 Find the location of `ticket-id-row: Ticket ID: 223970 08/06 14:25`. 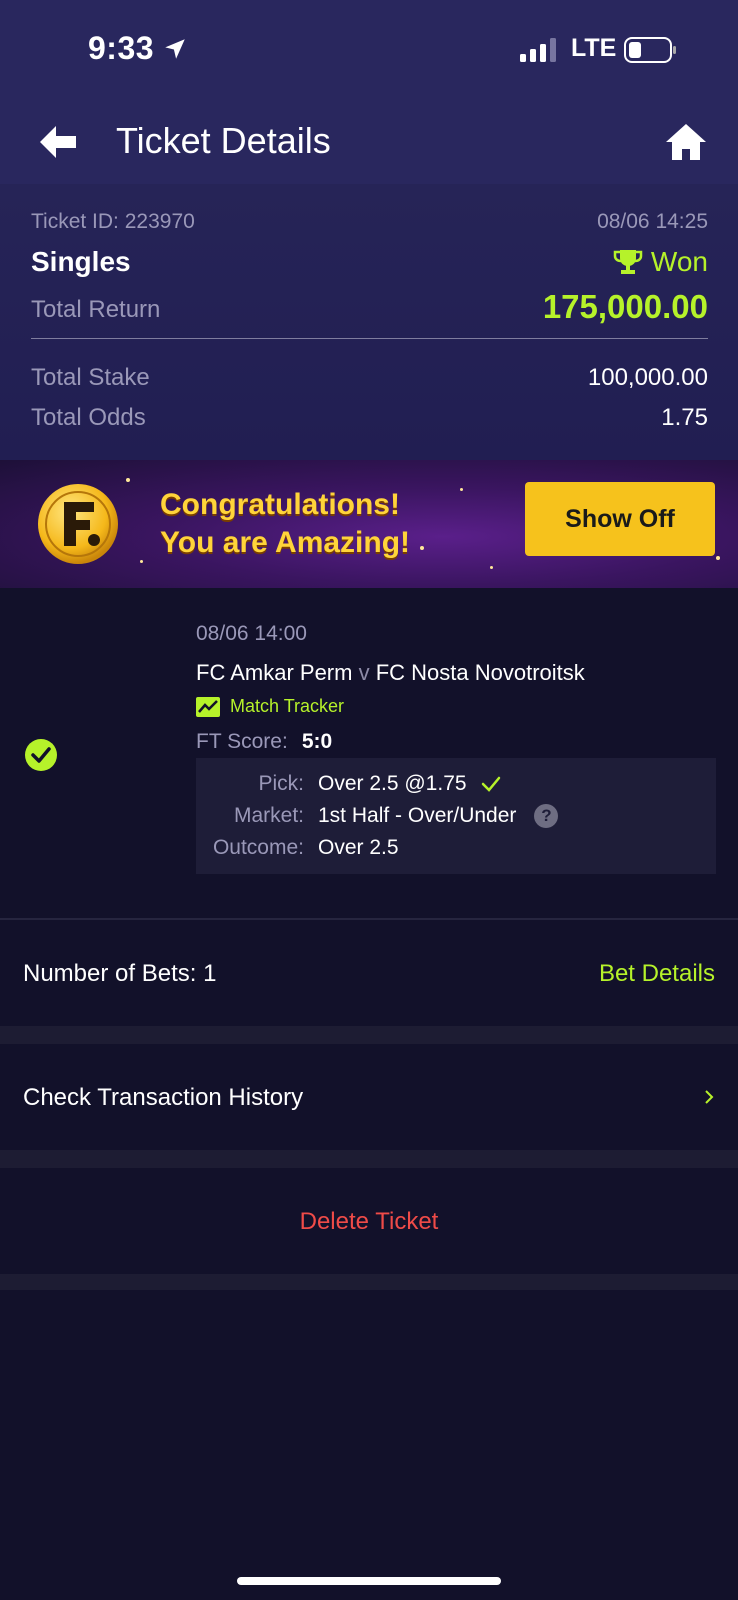

ticket-id-row: Ticket ID: 223970 08/06 14:25 is located at coordinates (369, 222).